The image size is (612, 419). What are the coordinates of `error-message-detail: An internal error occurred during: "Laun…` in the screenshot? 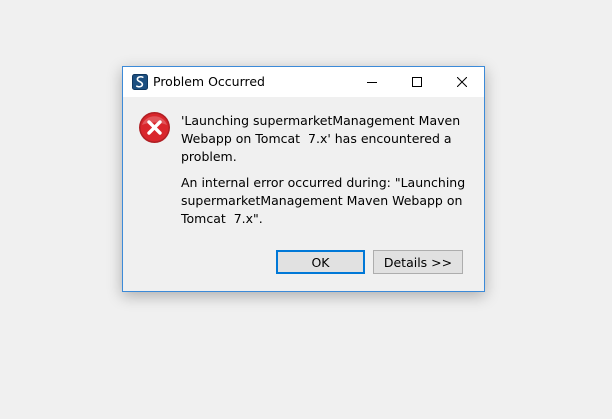 It's located at (325, 200).